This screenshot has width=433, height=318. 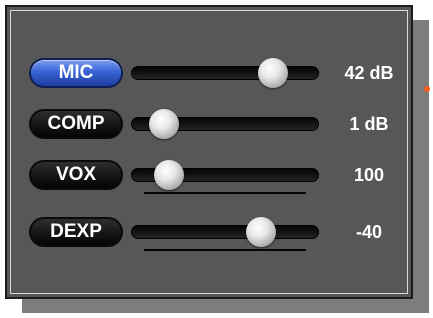 What do you see at coordinates (225, 193) in the screenshot?
I see `vox-underline` at bounding box center [225, 193].